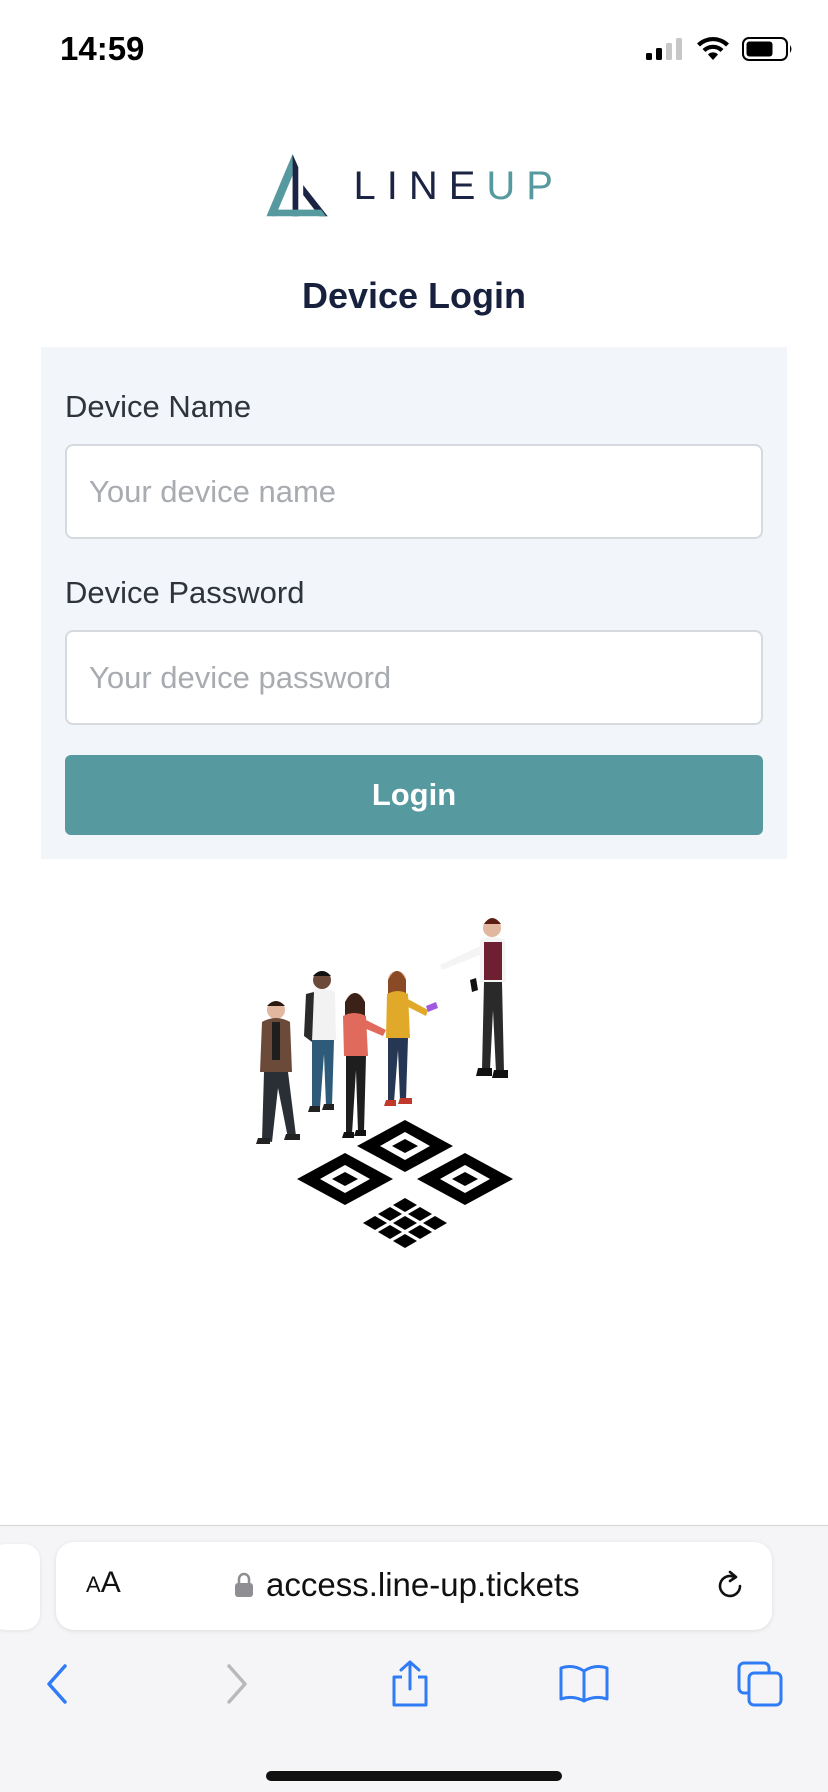 This screenshot has width=828, height=1792. I want to click on bookmarks-button, so click(584, 1684).